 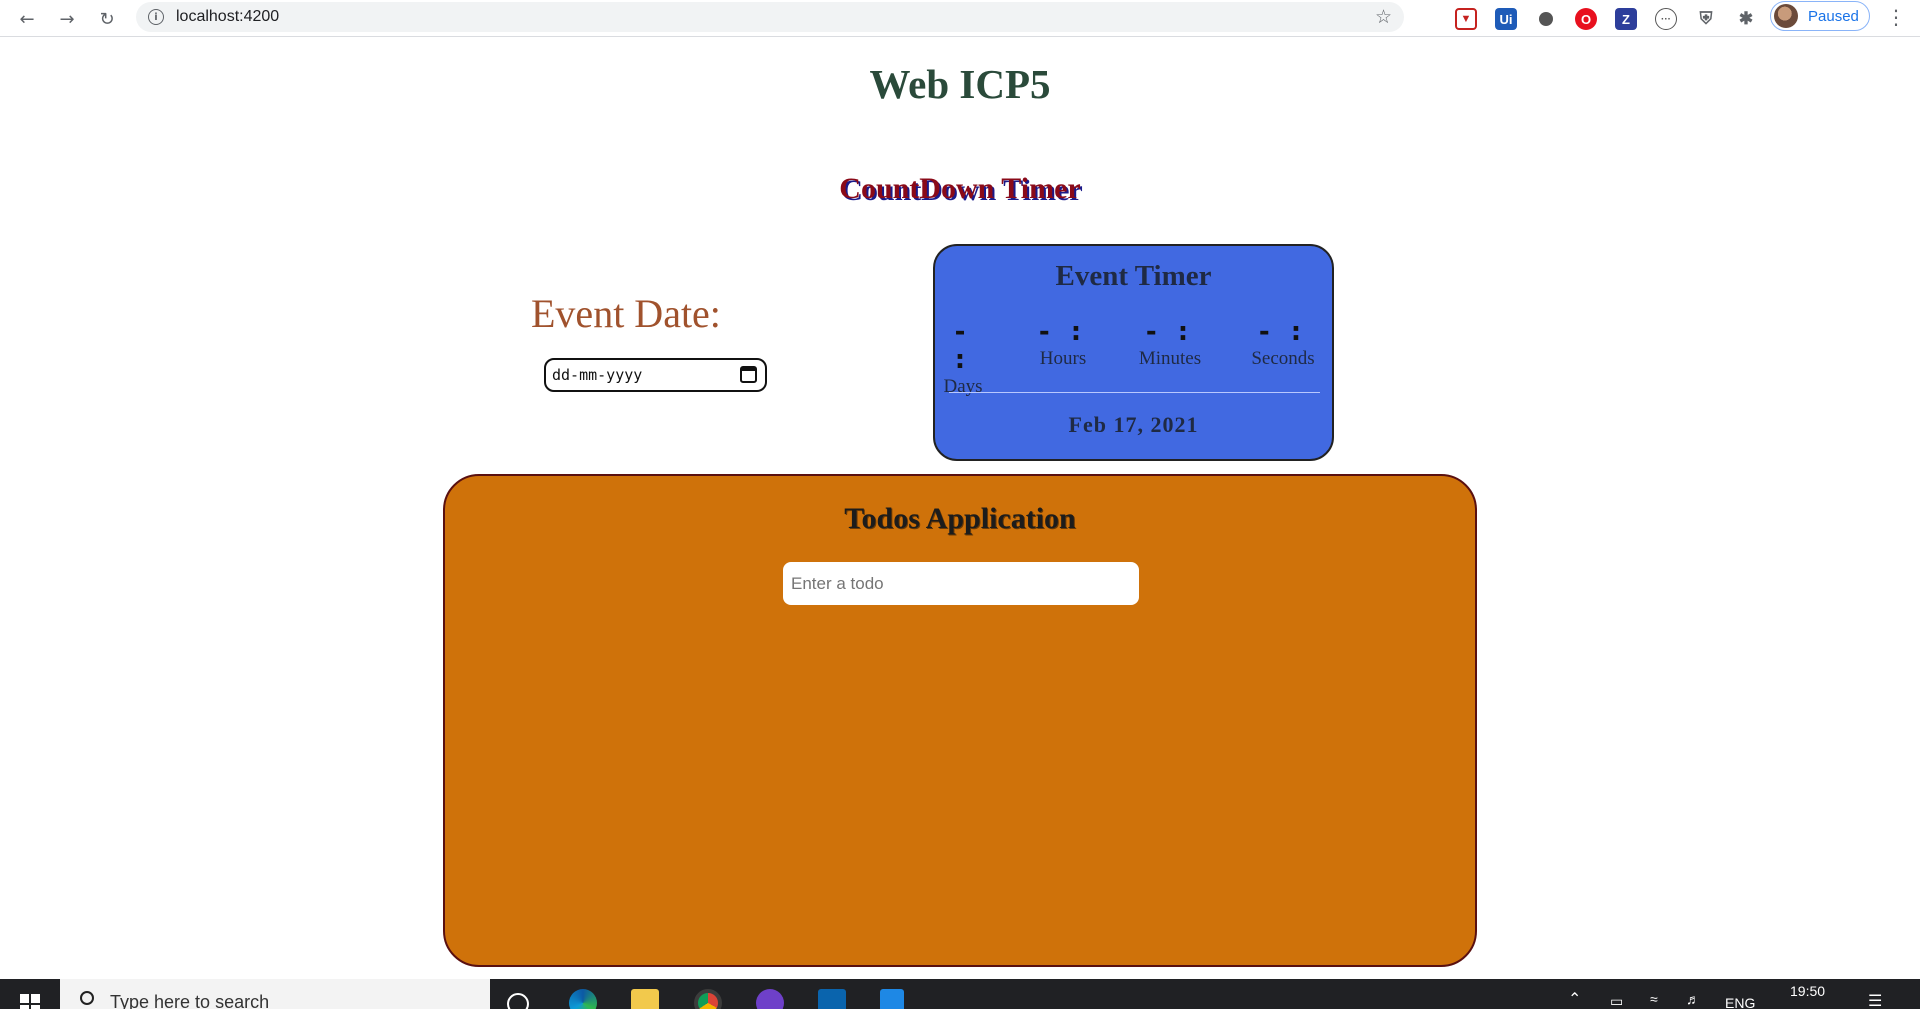 I want to click on address-bar: i localhost:4200 ☆, so click(x=770, y=17).